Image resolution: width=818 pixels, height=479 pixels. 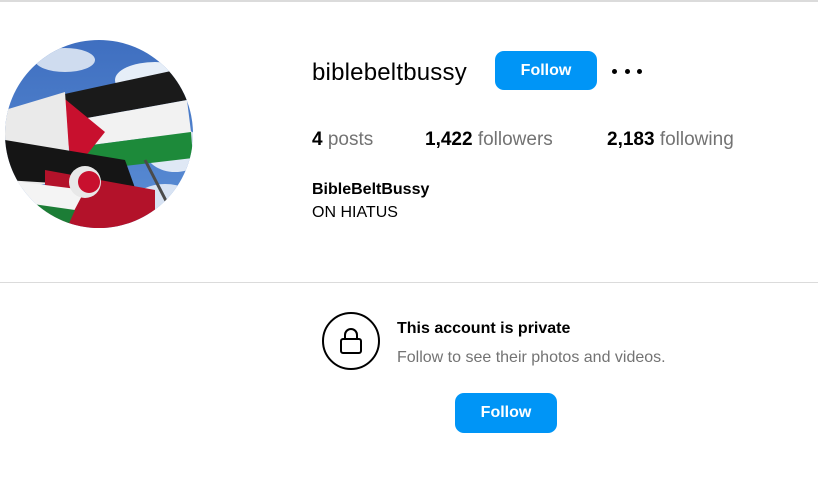 I want to click on following-count: 2,183, so click(x=631, y=139).